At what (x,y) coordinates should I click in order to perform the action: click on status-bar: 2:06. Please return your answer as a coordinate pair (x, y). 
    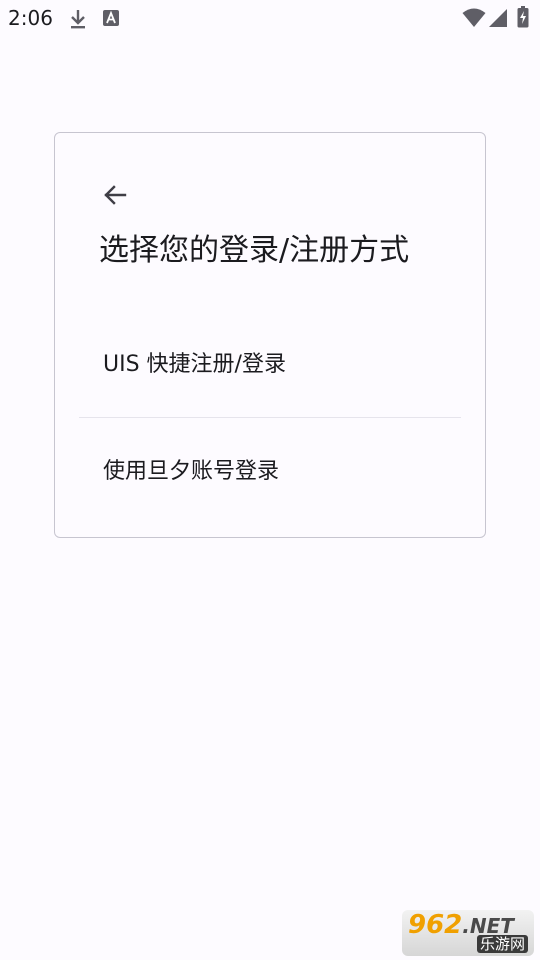
    Looking at the image, I should click on (270, 18).